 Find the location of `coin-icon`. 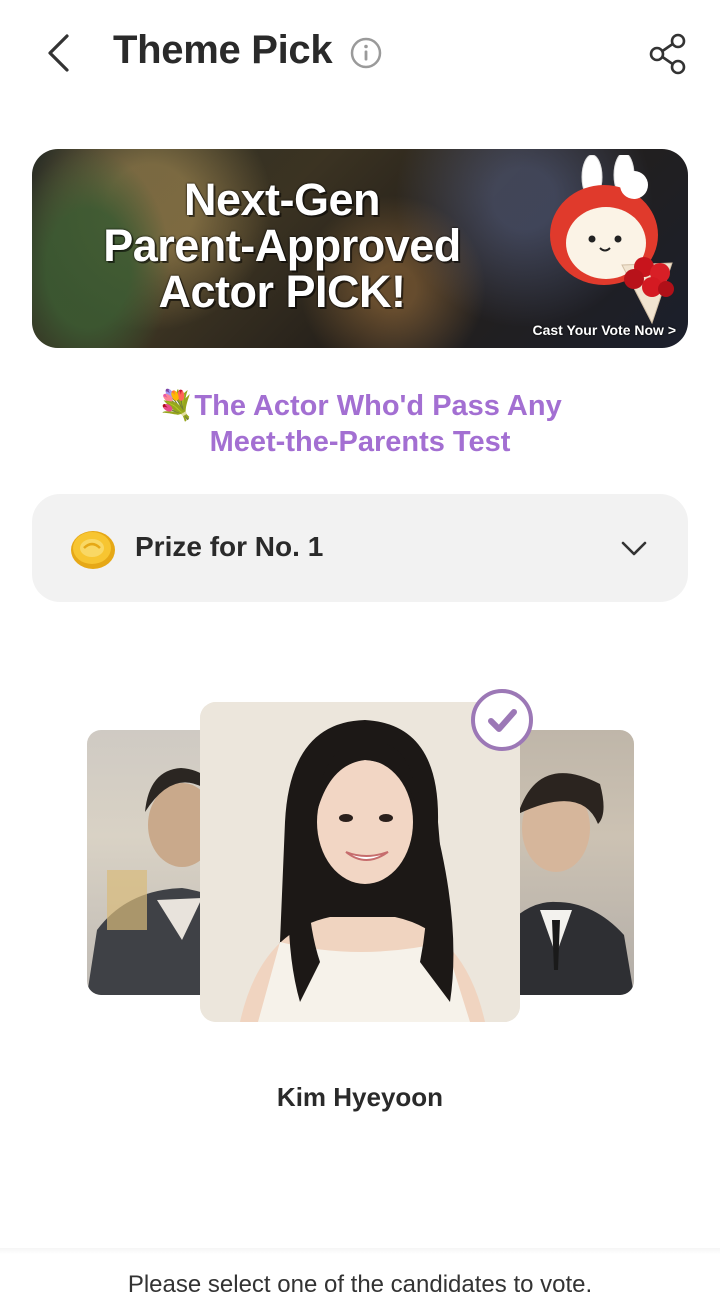

coin-icon is located at coordinates (93, 550).